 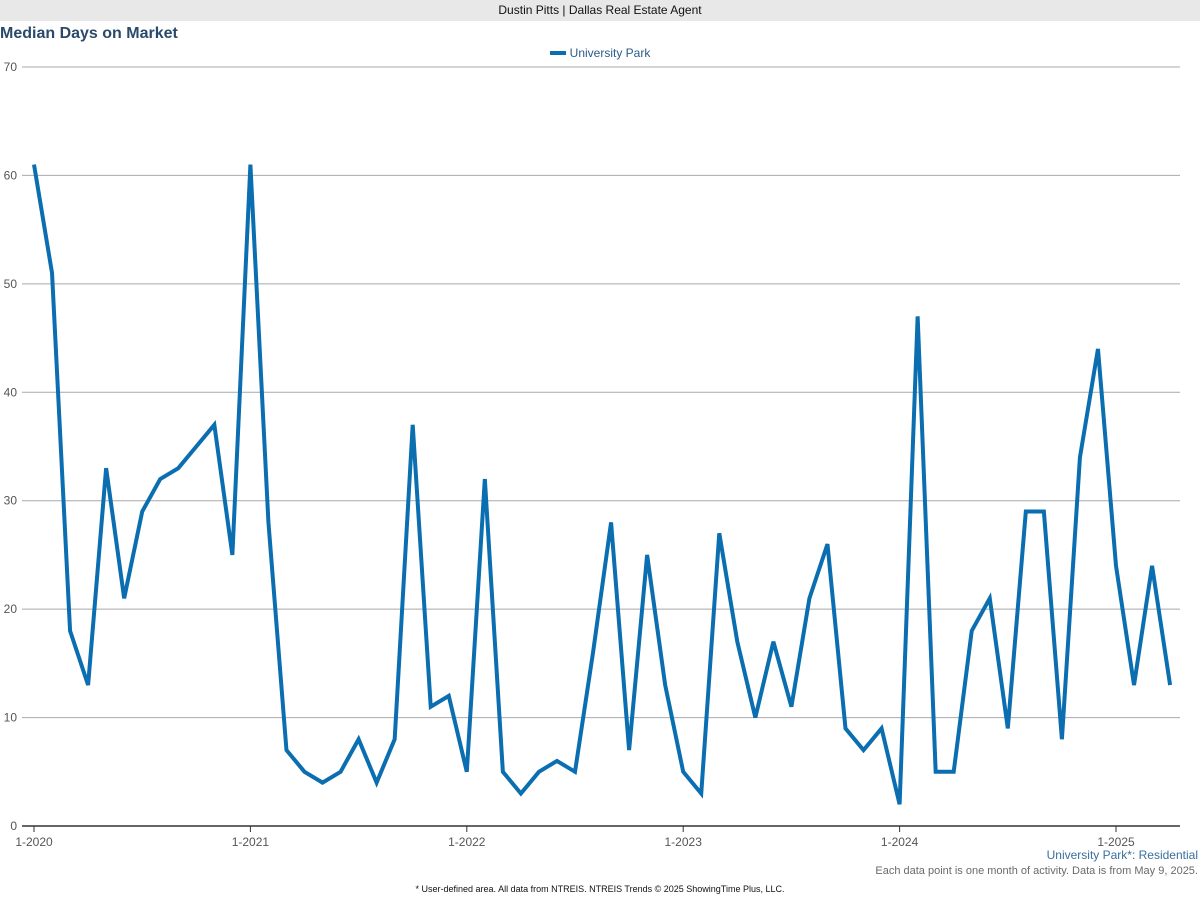 I want to click on y-tick-label: 10, so click(x=11, y=718).